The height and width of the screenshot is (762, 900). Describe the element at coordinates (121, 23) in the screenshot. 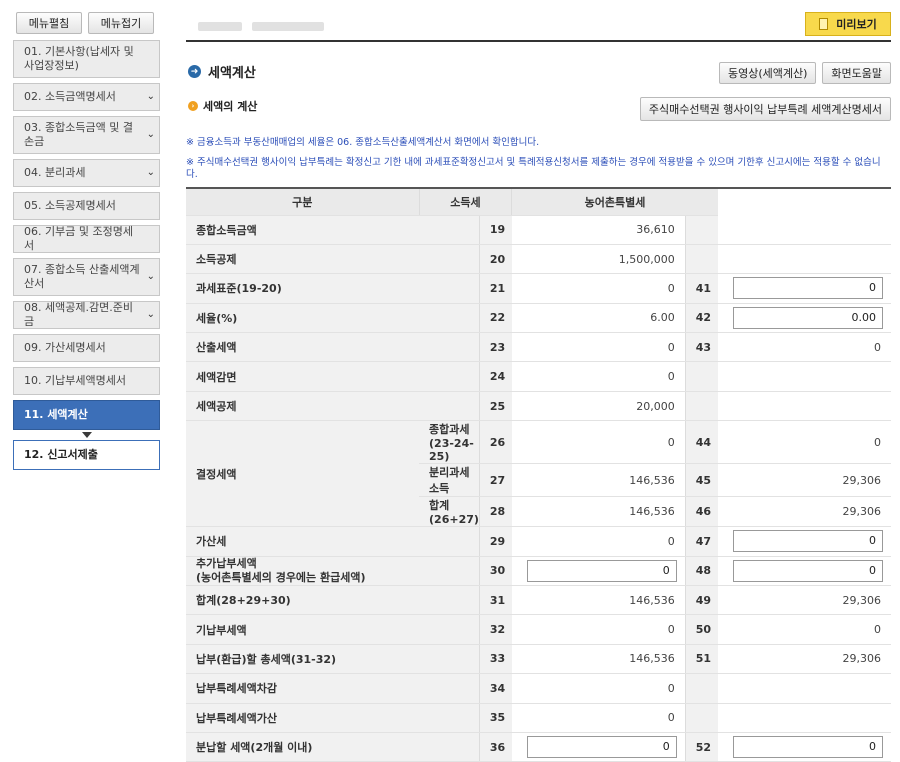

I see `collapse-menu-button: 메뉴접기` at that location.